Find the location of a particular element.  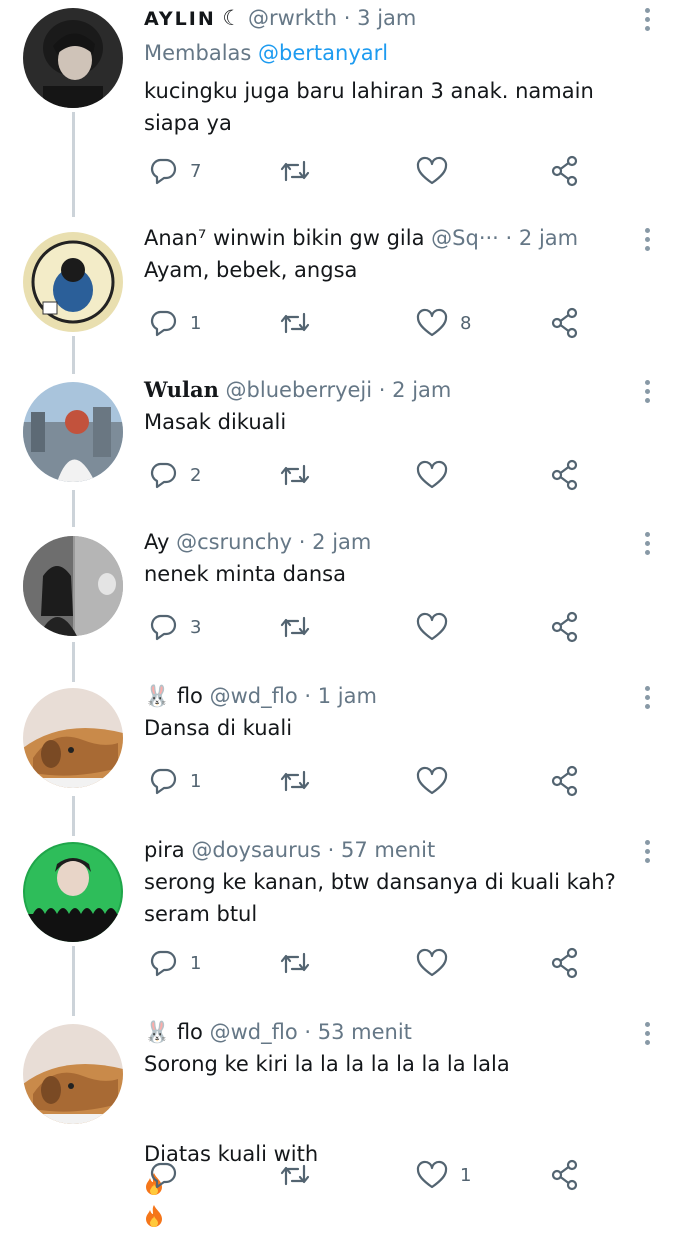

like-button: 8 is located at coordinates (443, 323).